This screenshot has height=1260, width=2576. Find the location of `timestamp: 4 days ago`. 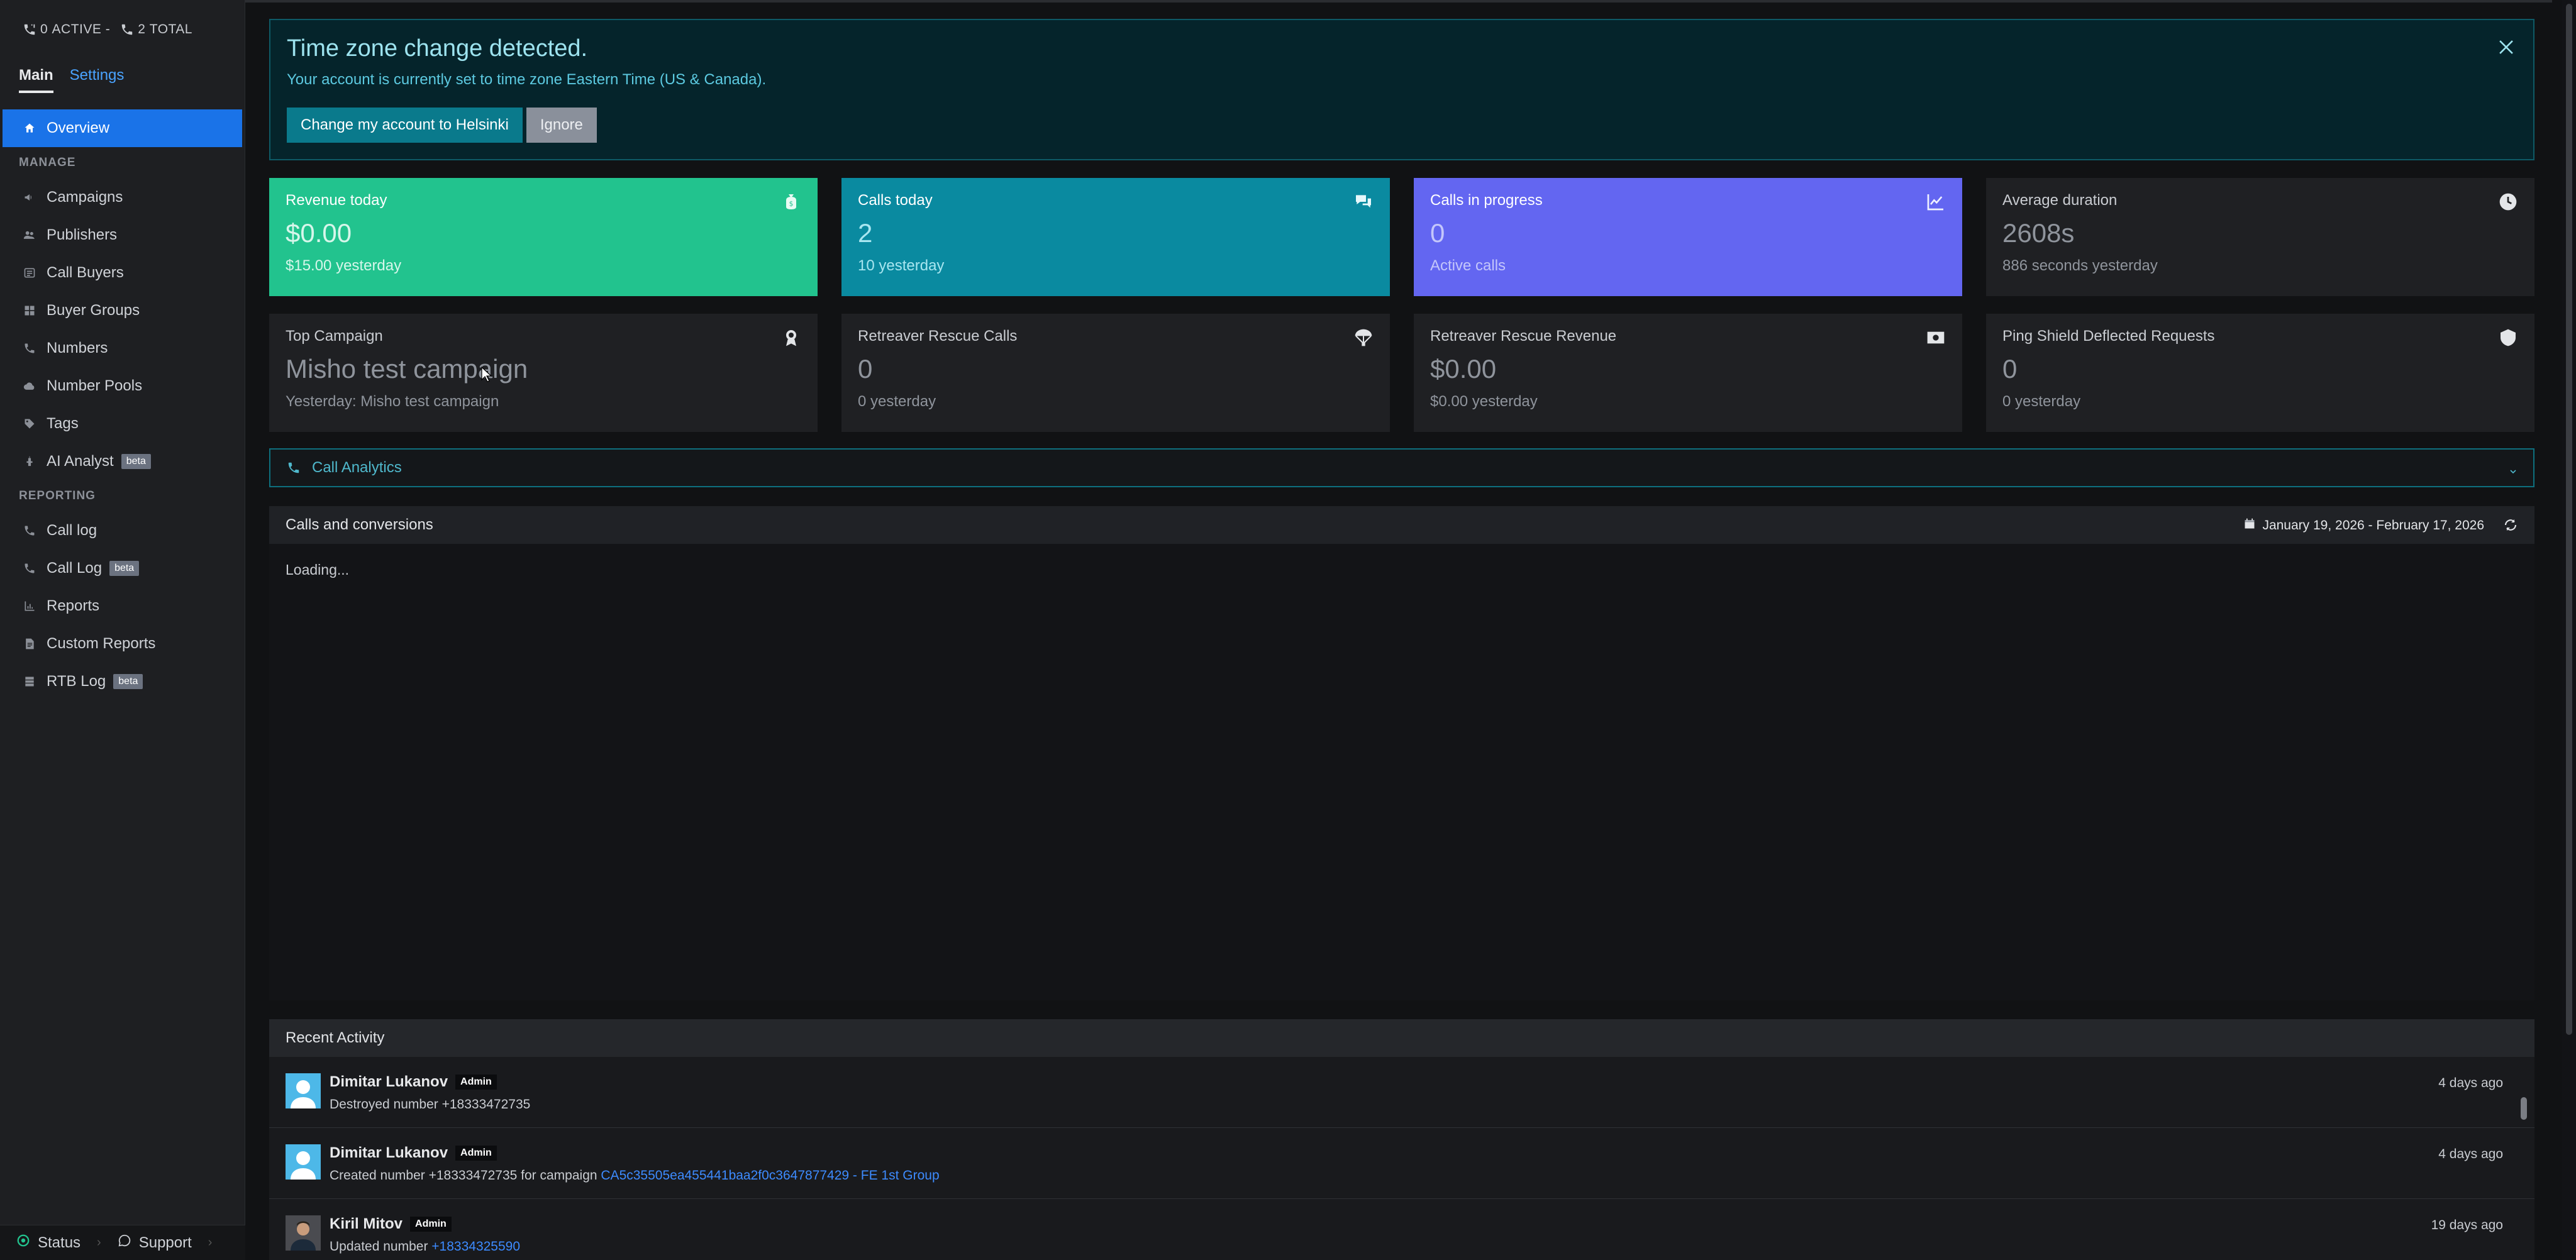

timestamp: 4 days ago is located at coordinates (2470, 1154).